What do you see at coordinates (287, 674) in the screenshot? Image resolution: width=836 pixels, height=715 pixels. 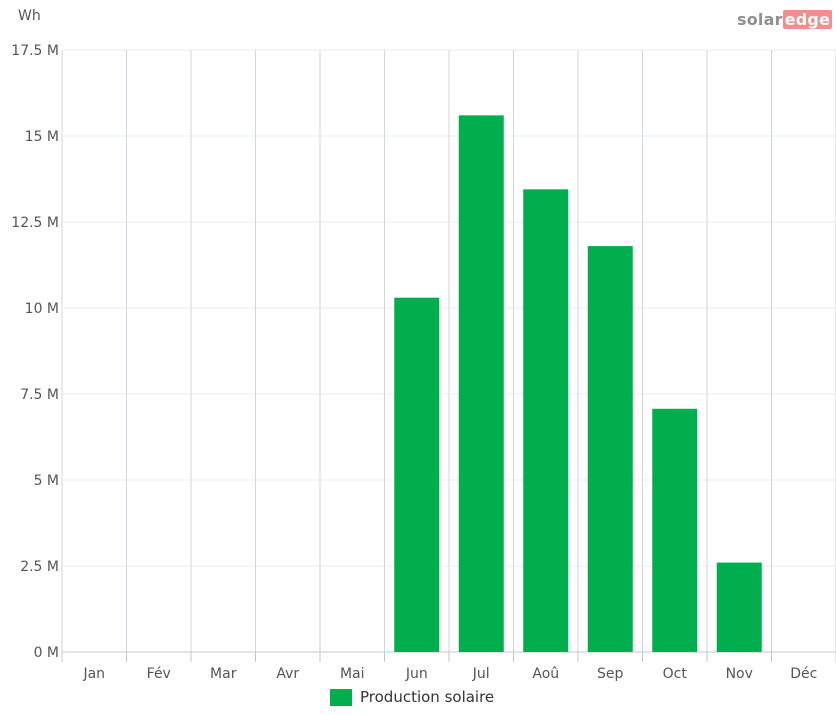 I see `x-tick-label: Avr` at bounding box center [287, 674].